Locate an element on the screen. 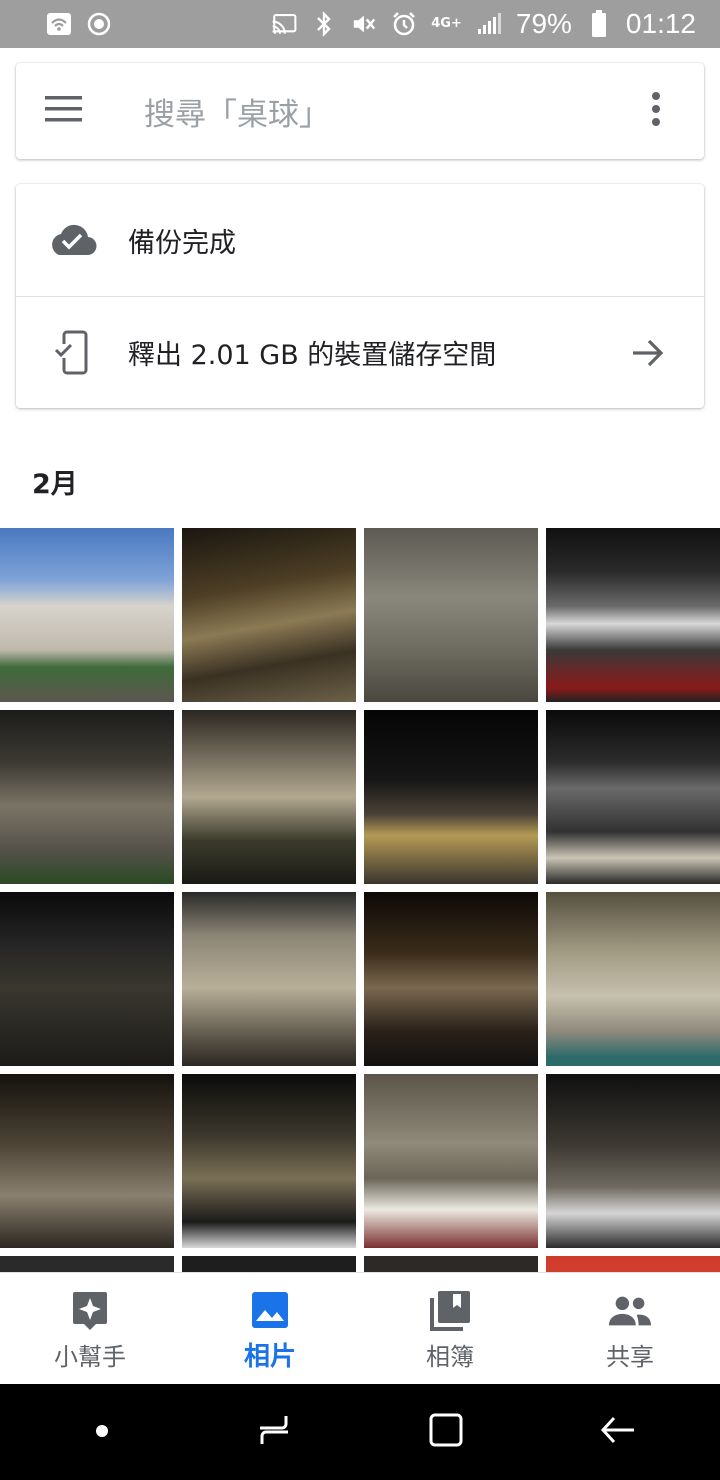  hamburger-menu-icon is located at coordinates (64, 111).